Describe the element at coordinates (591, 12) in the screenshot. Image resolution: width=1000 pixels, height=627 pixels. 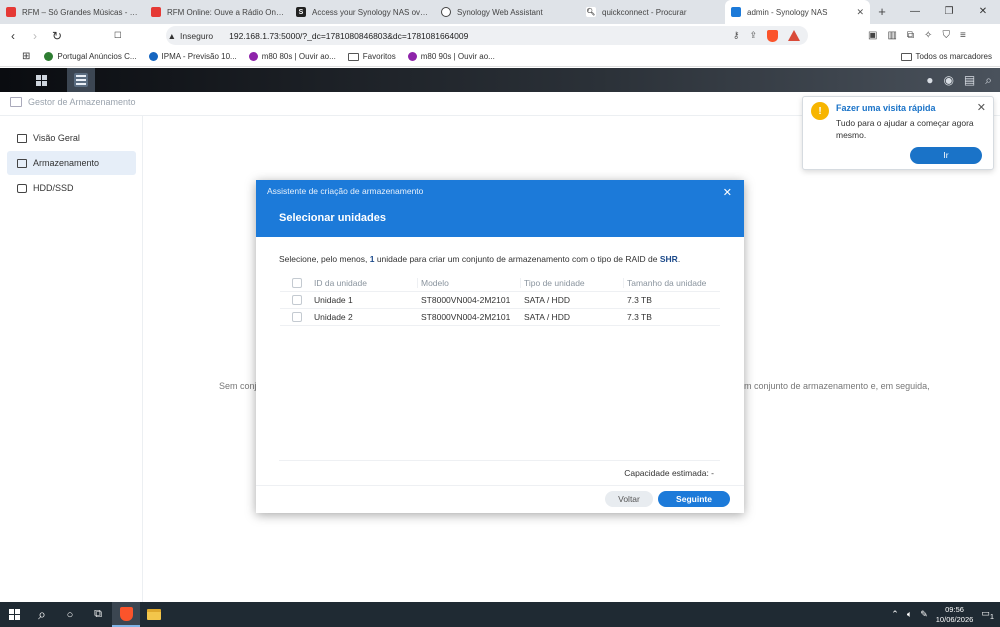
I see `search-icon: 🔍︎` at that location.